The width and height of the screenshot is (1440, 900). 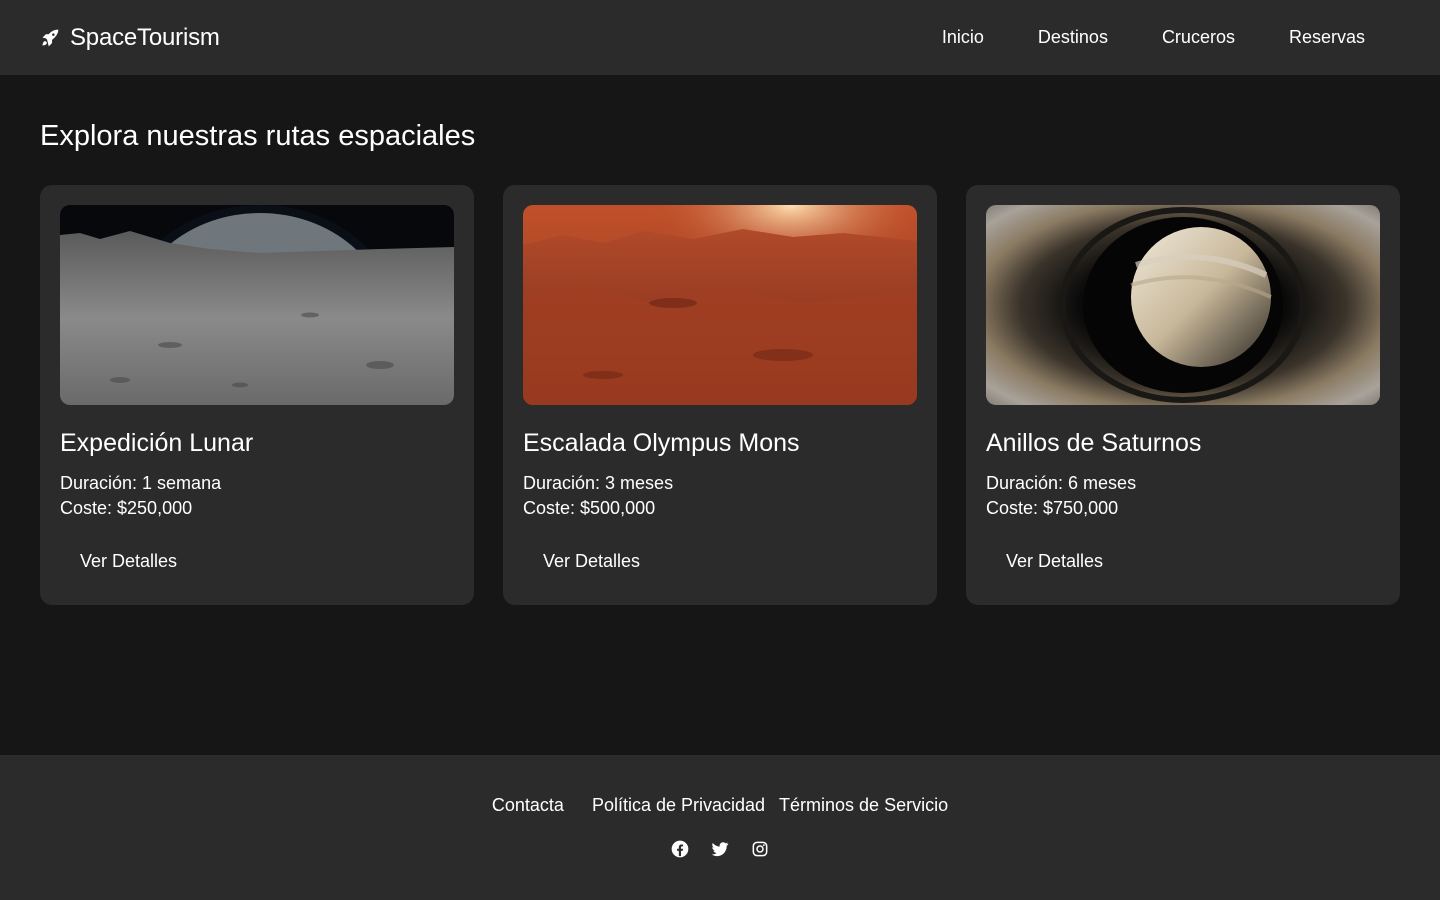 I want to click on card-meta: Duración: 6 meses Coste: $750,000, so click(x=1183, y=496).